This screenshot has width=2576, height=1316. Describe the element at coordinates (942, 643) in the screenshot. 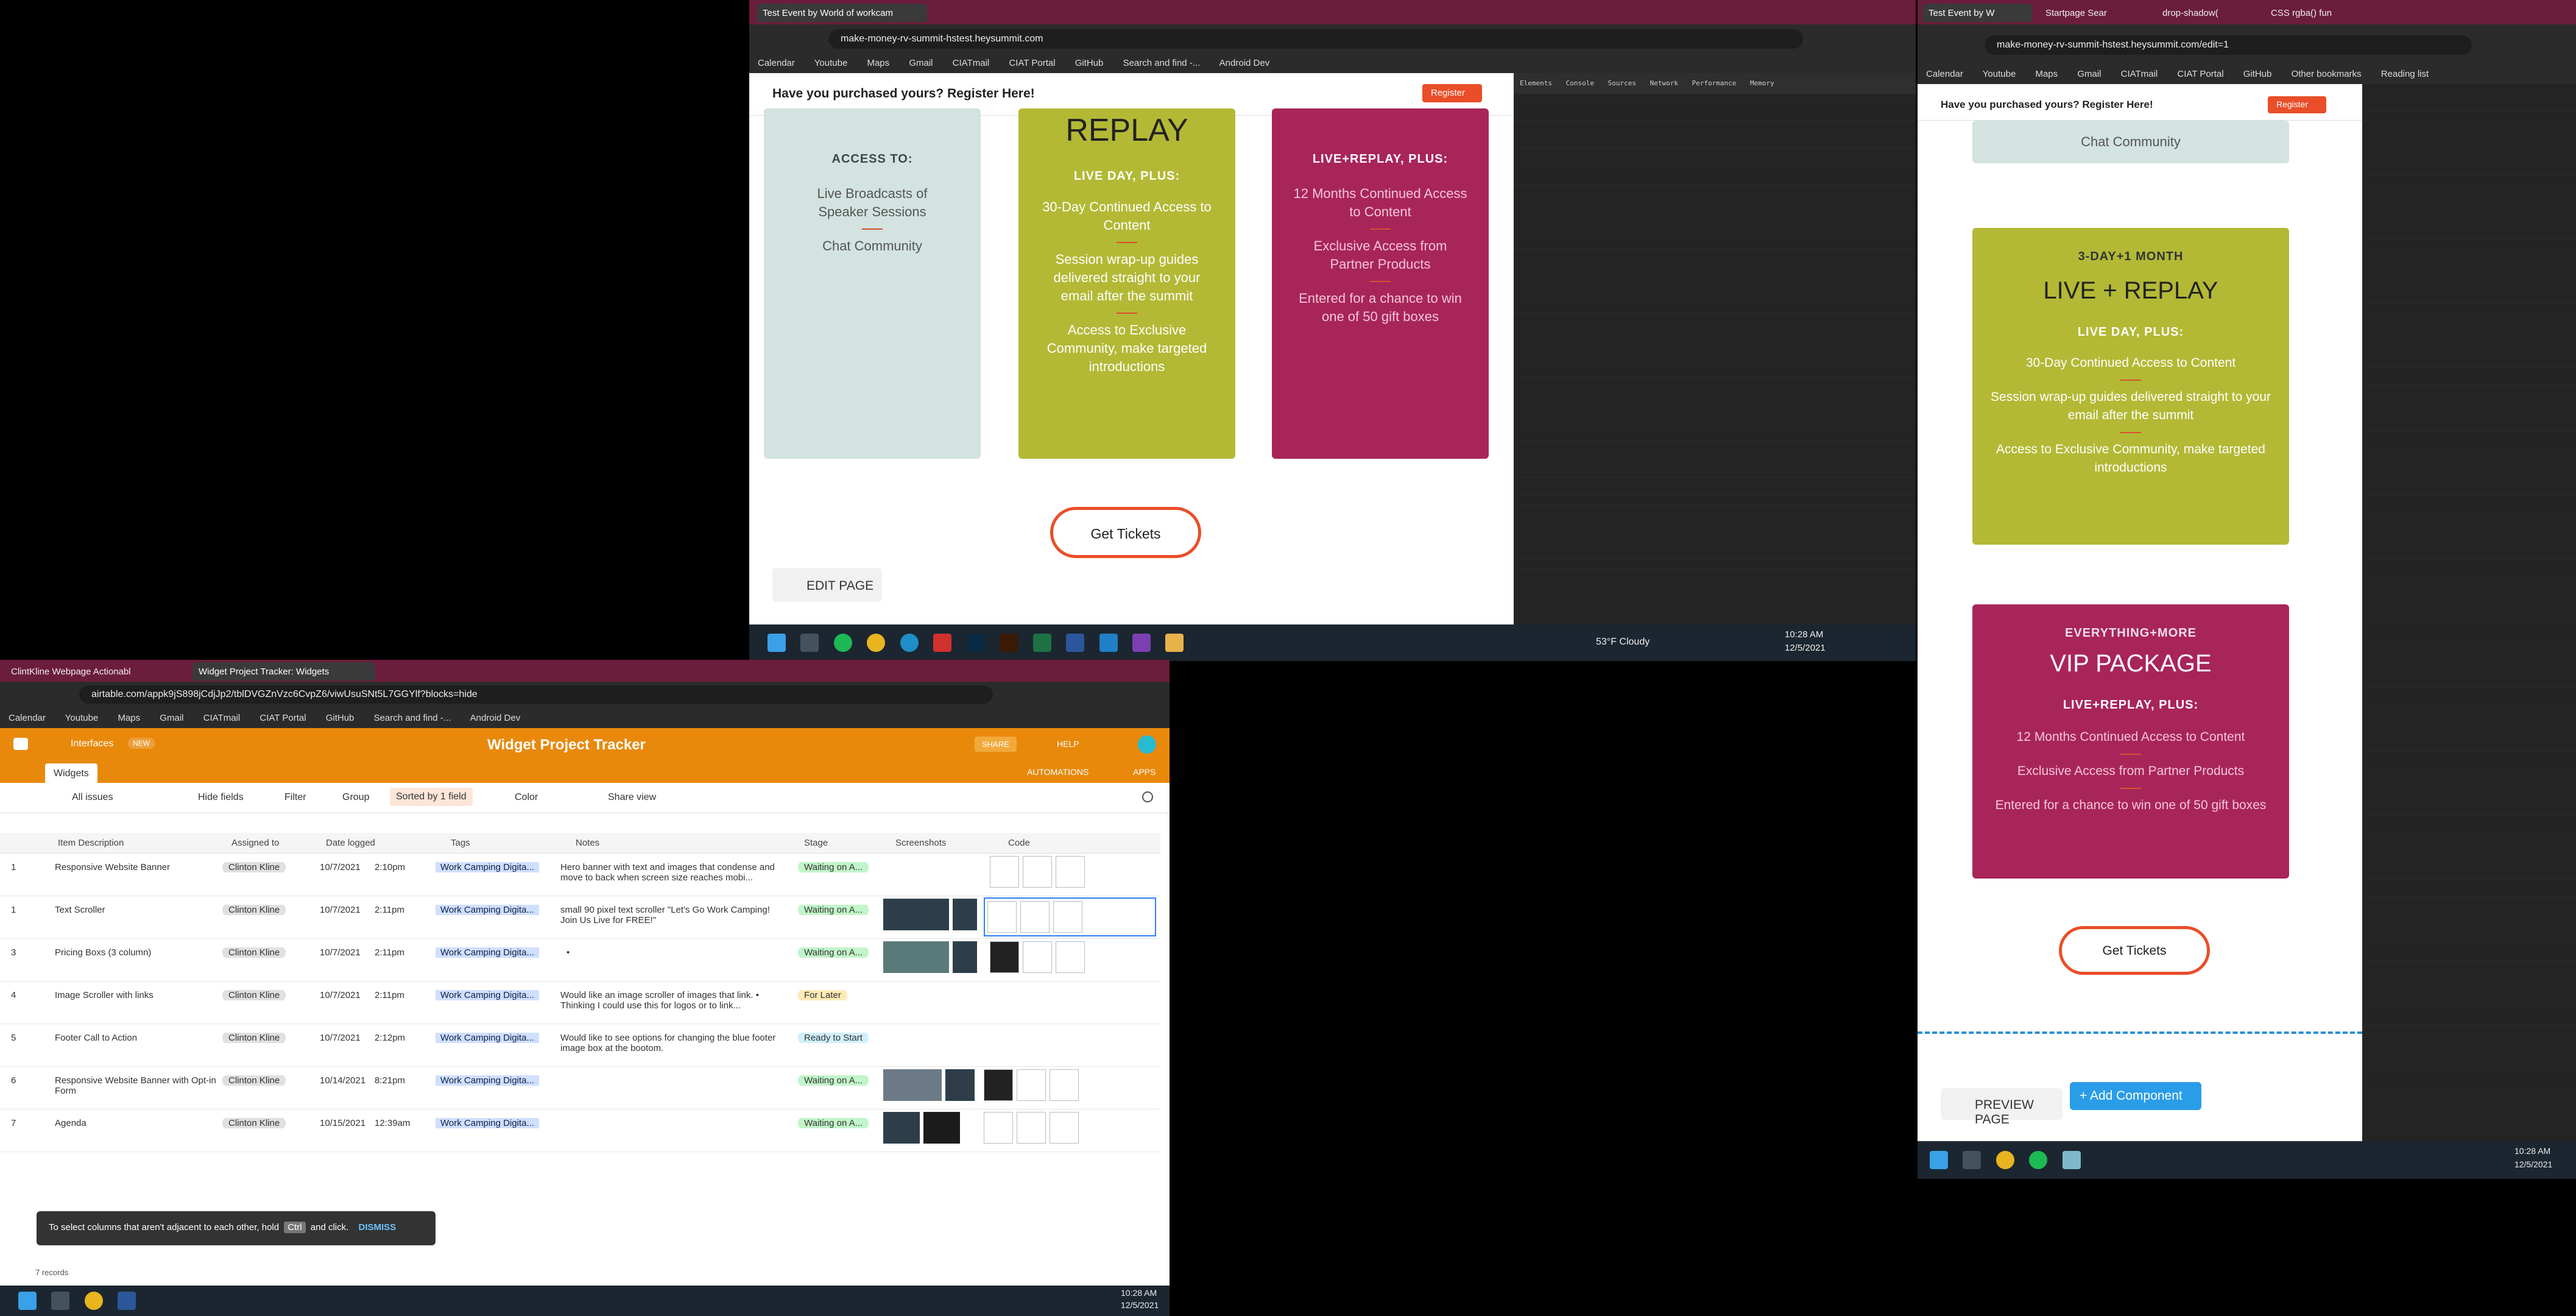

I see `acrobat-icon` at that location.